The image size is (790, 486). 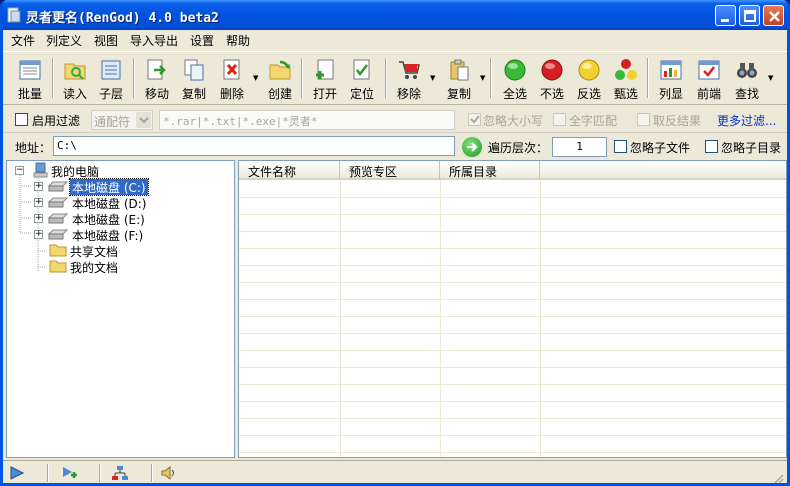 What do you see at coordinates (474, 119) in the screenshot?
I see `ignore-case-checkbox` at bounding box center [474, 119].